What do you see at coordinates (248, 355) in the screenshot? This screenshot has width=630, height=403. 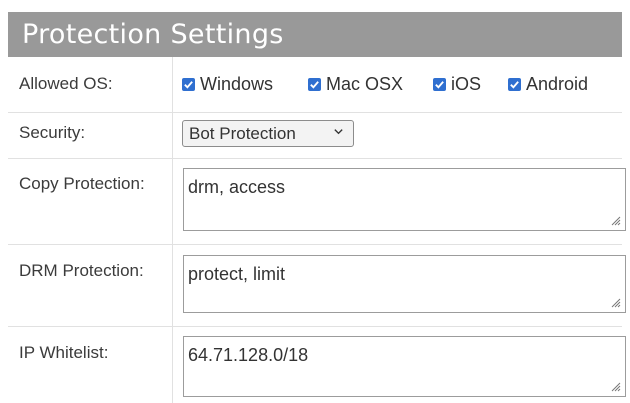 I see `ip-whitelist-value: 64.71.128.0/18` at bounding box center [248, 355].